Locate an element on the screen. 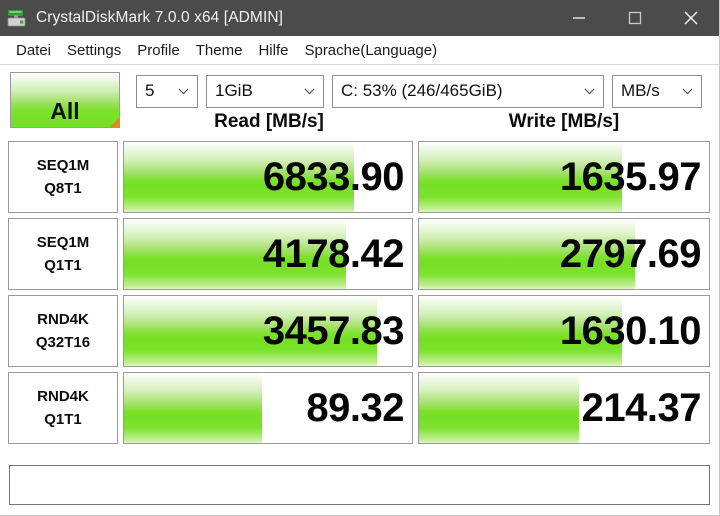 The image size is (720, 516). title-bar: CrystalDiskMark 7.0.0 x64 [ADMIN] is located at coordinates (359, 18).